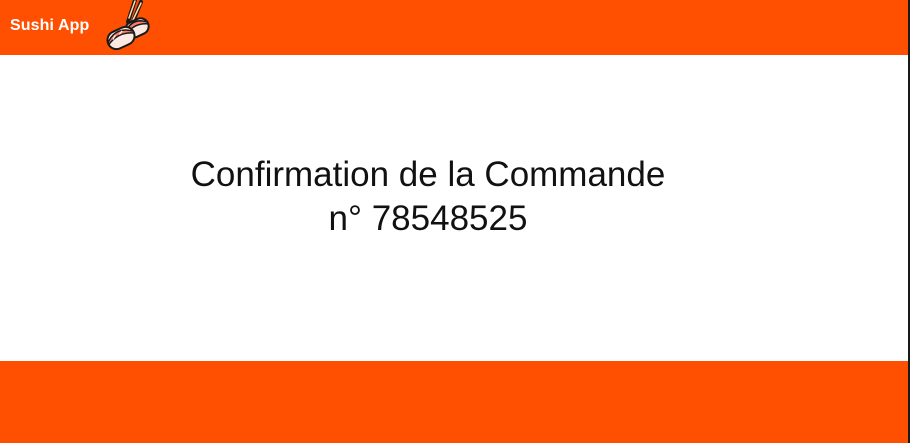 The image size is (910, 443). Describe the element at coordinates (49, 26) in the screenshot. I see `app-title: Sushi App` at that location.